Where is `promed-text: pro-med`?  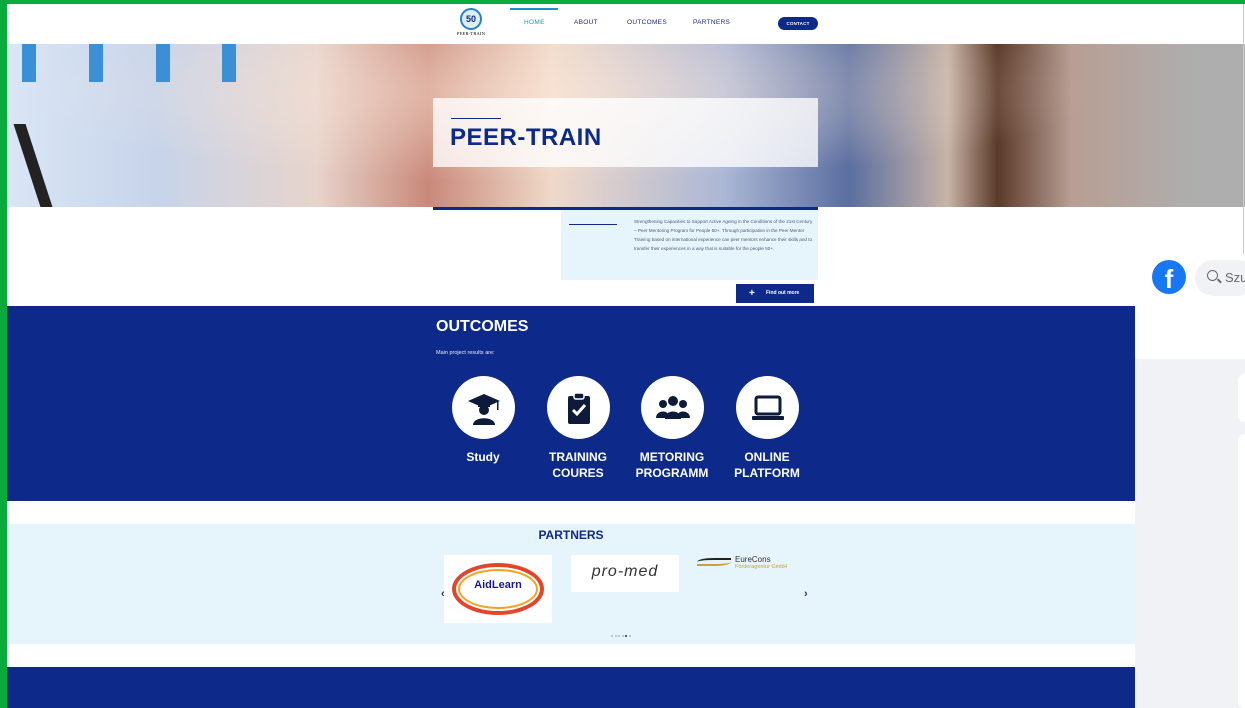 promed-text: pro-med is located at coordinates (625, 571).